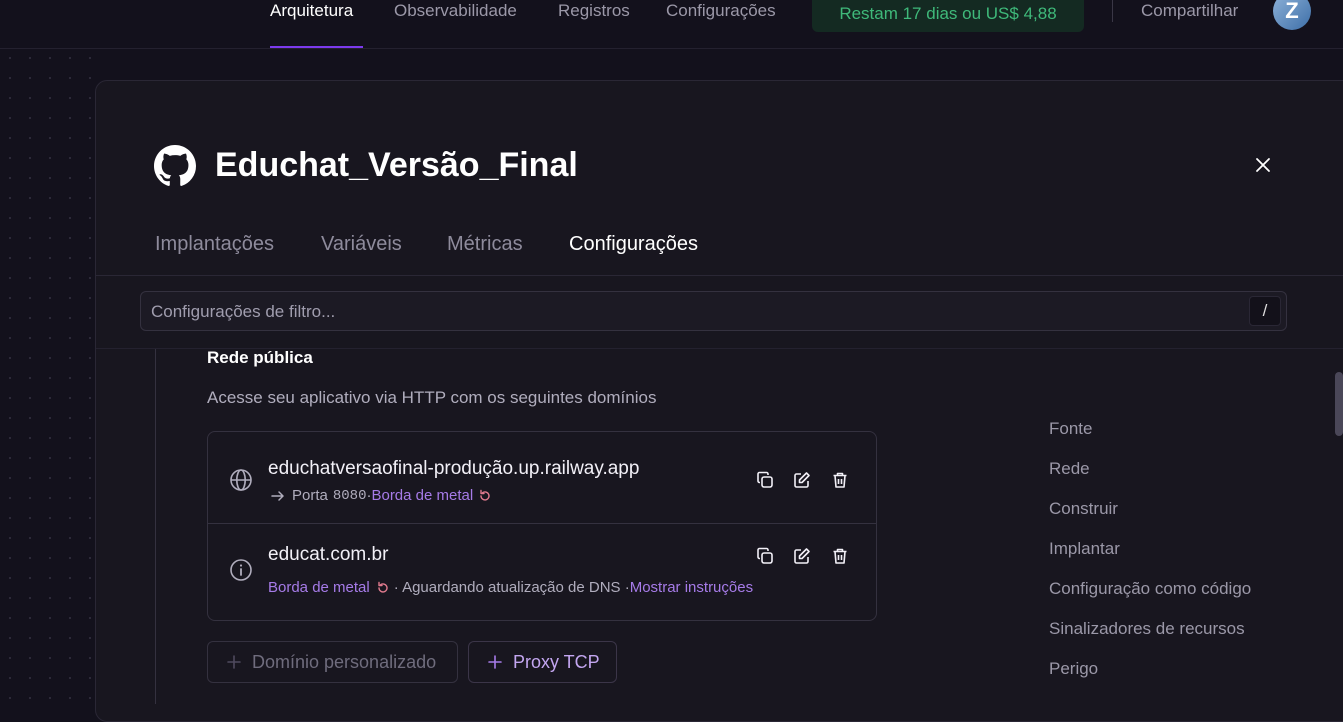 The width and height of the screenshot is (1343, 722). What do you see at coordinates (1083, 509) in the screenshot?
I see `side-nav-build: Construir` at bounding box center [1083, 509].